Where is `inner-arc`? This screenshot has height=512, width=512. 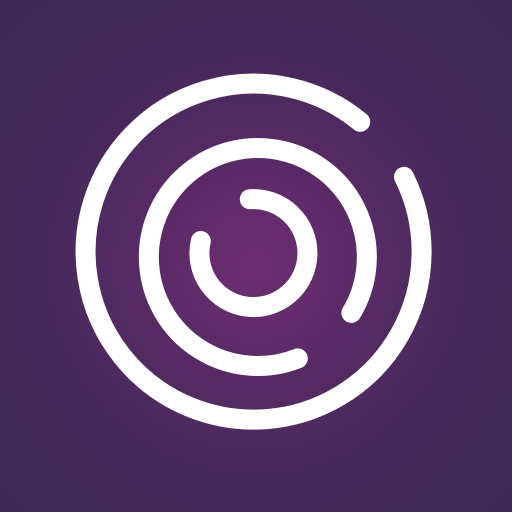
inner-arc is located at coordinates (253, 253).